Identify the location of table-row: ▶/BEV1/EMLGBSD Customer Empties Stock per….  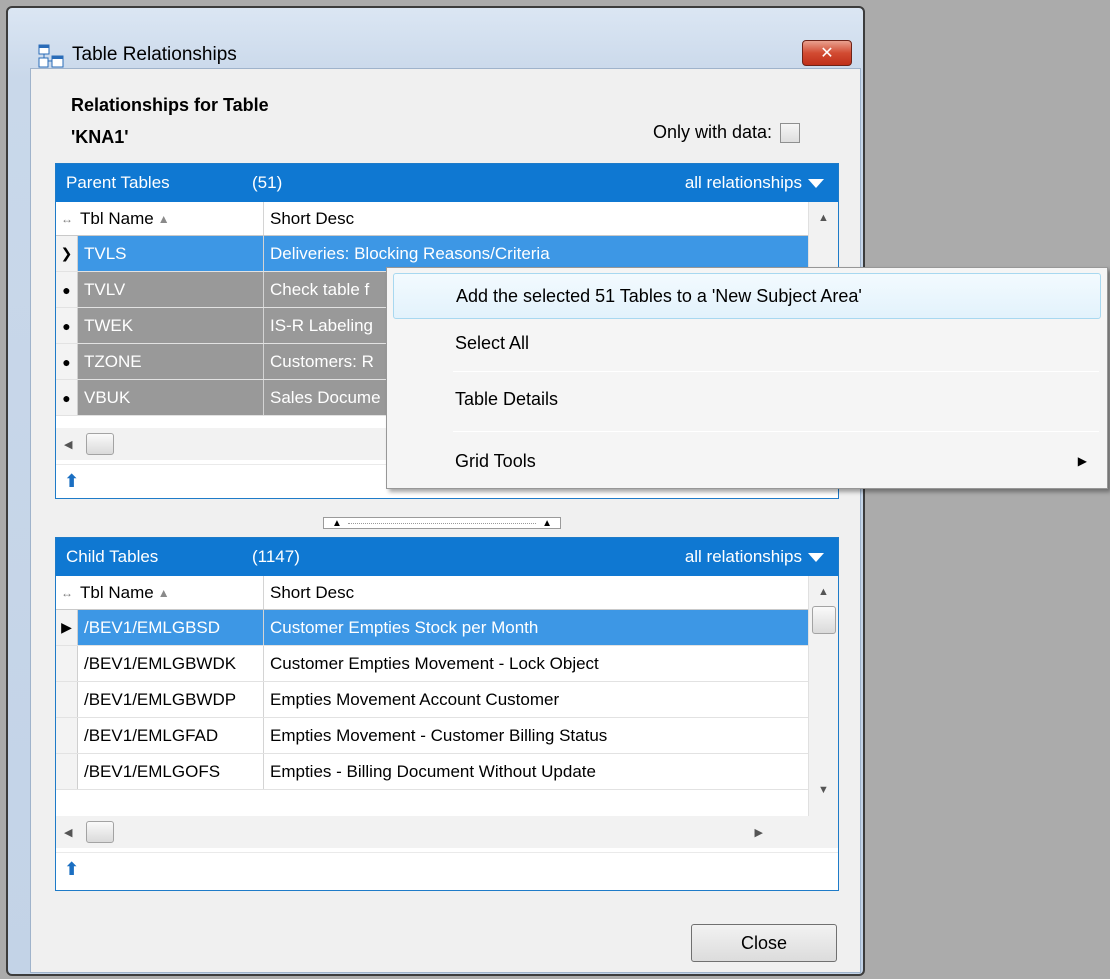
(432, 628).